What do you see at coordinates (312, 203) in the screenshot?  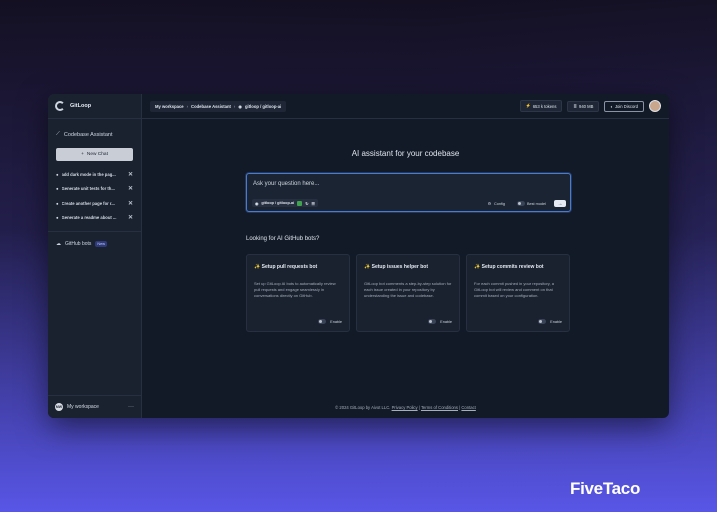 I see `list-icon: ☰` at bounding box center [312, 203].